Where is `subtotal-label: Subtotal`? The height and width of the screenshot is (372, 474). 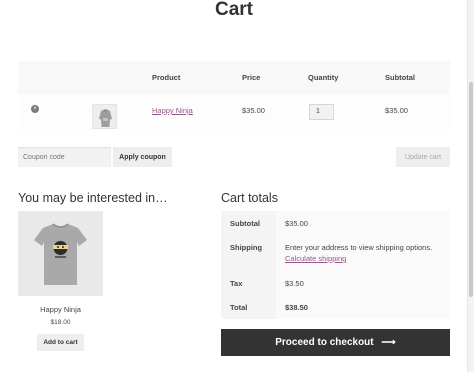 subtotal-label: Subtotal is located at coordinates (245, 223).